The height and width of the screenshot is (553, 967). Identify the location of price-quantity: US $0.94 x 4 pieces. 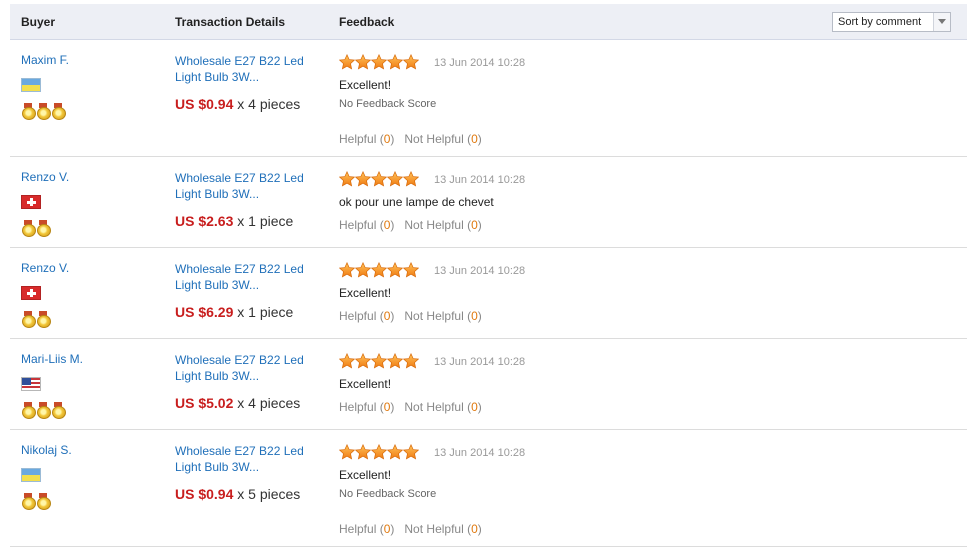
(237, 104).